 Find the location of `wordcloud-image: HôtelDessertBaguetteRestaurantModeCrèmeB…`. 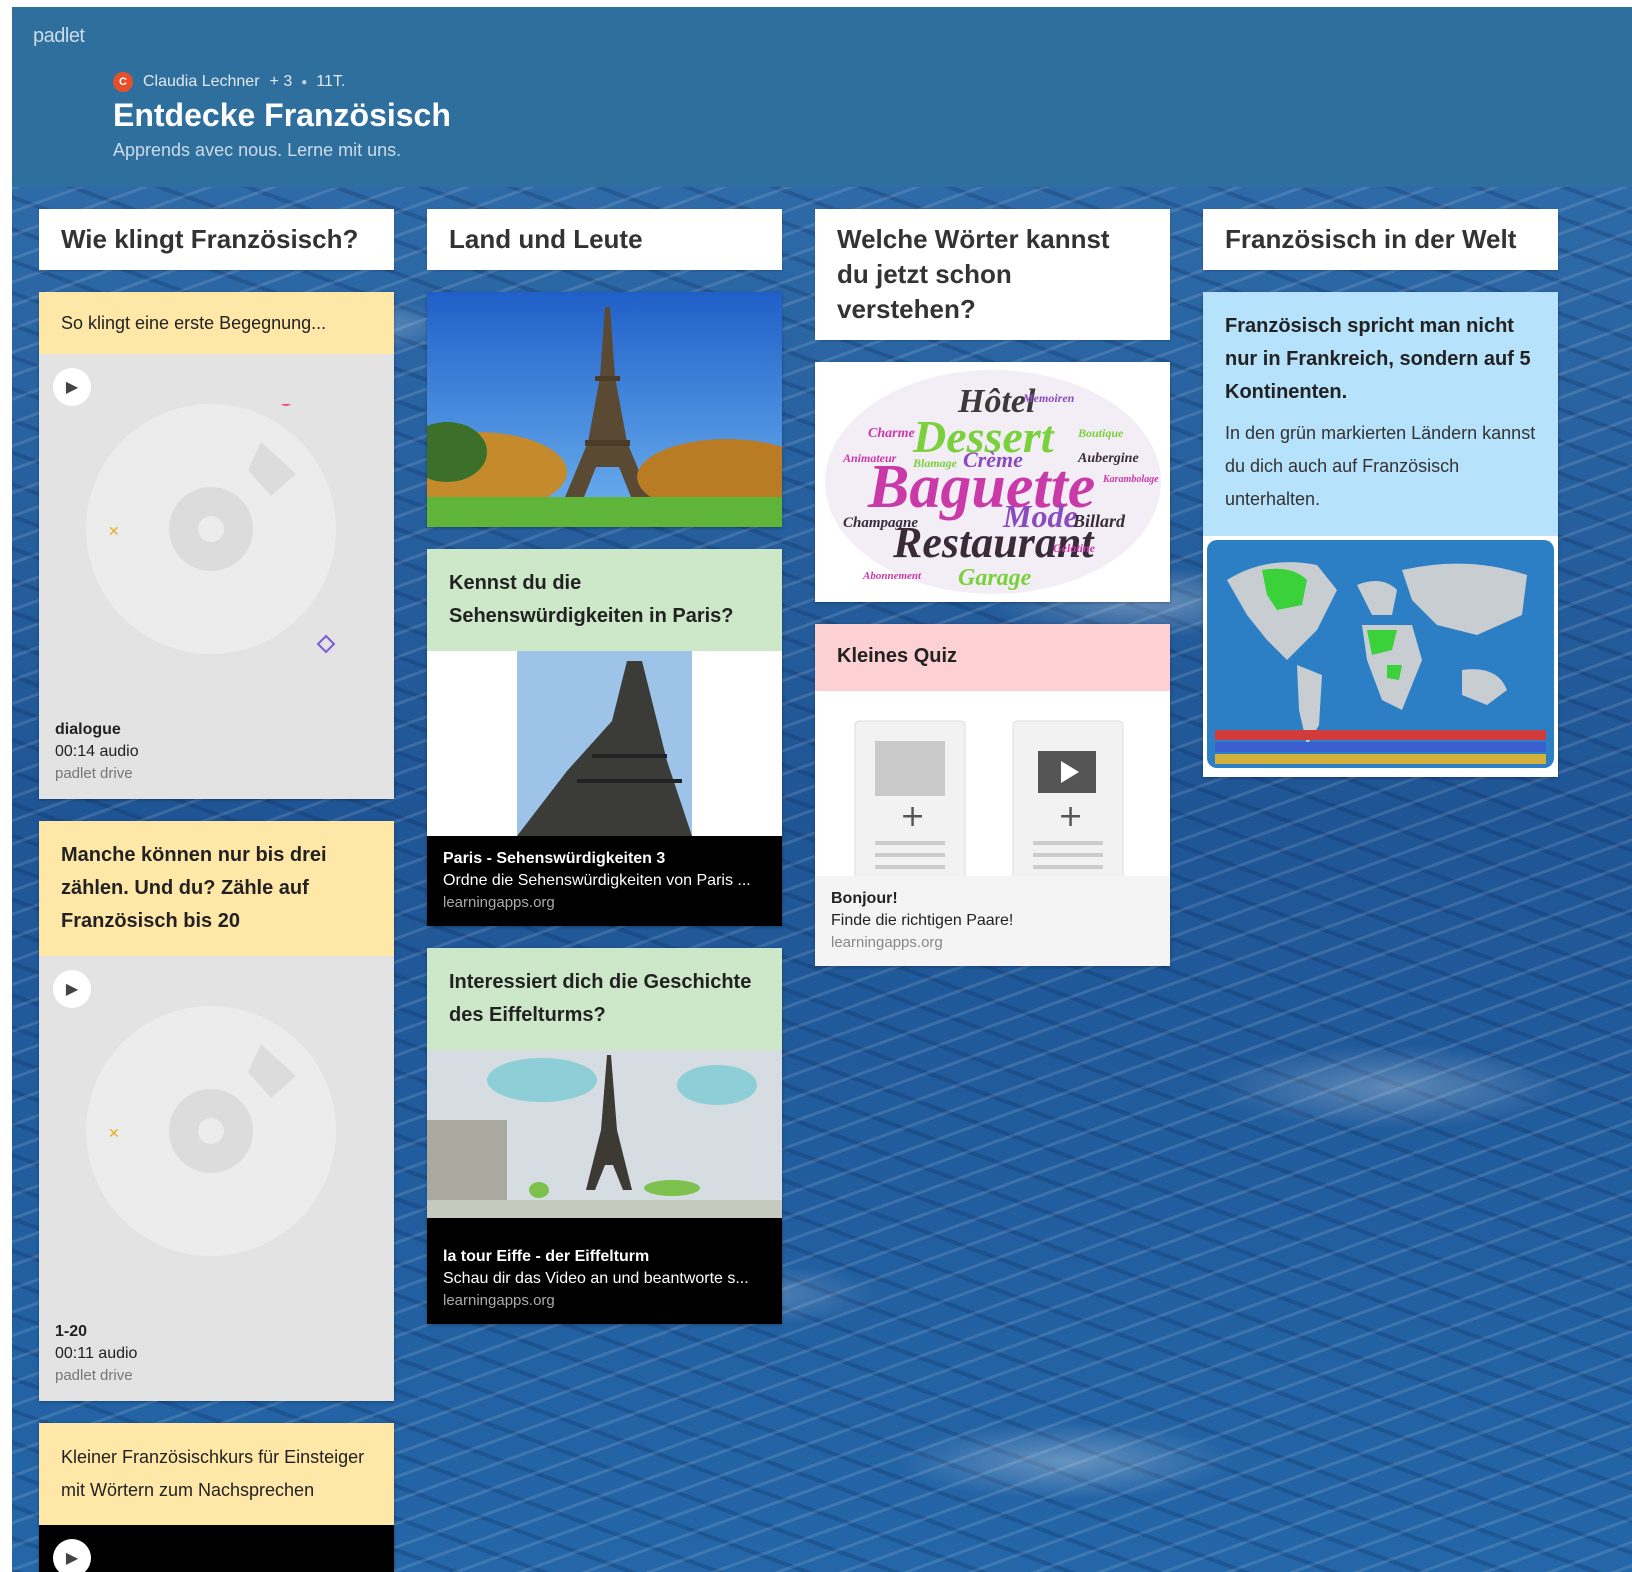

wordcloud-image: HôtelDessertBaguetteRestaurantModeCrèmeB… is located at coordinates (992, 482).